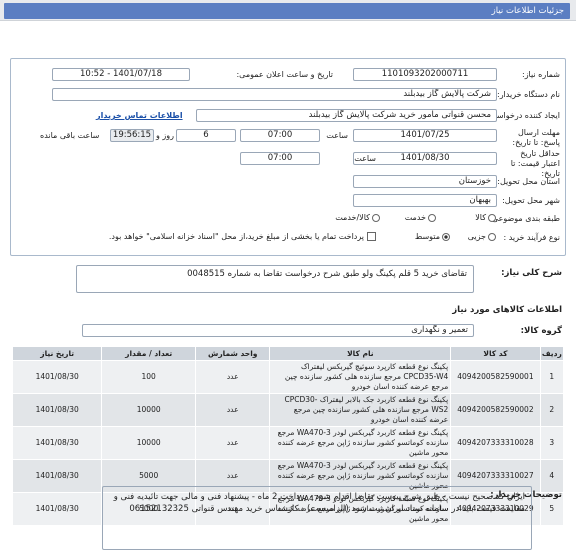 This screenshot has height=557, width=576. What do you see at coordinates (535, 163) in the screenshot?
I see `validity-label: حداقل تاریخ اعتبار قیمت: تا تاریخ:` at bounding box center [535, 163].